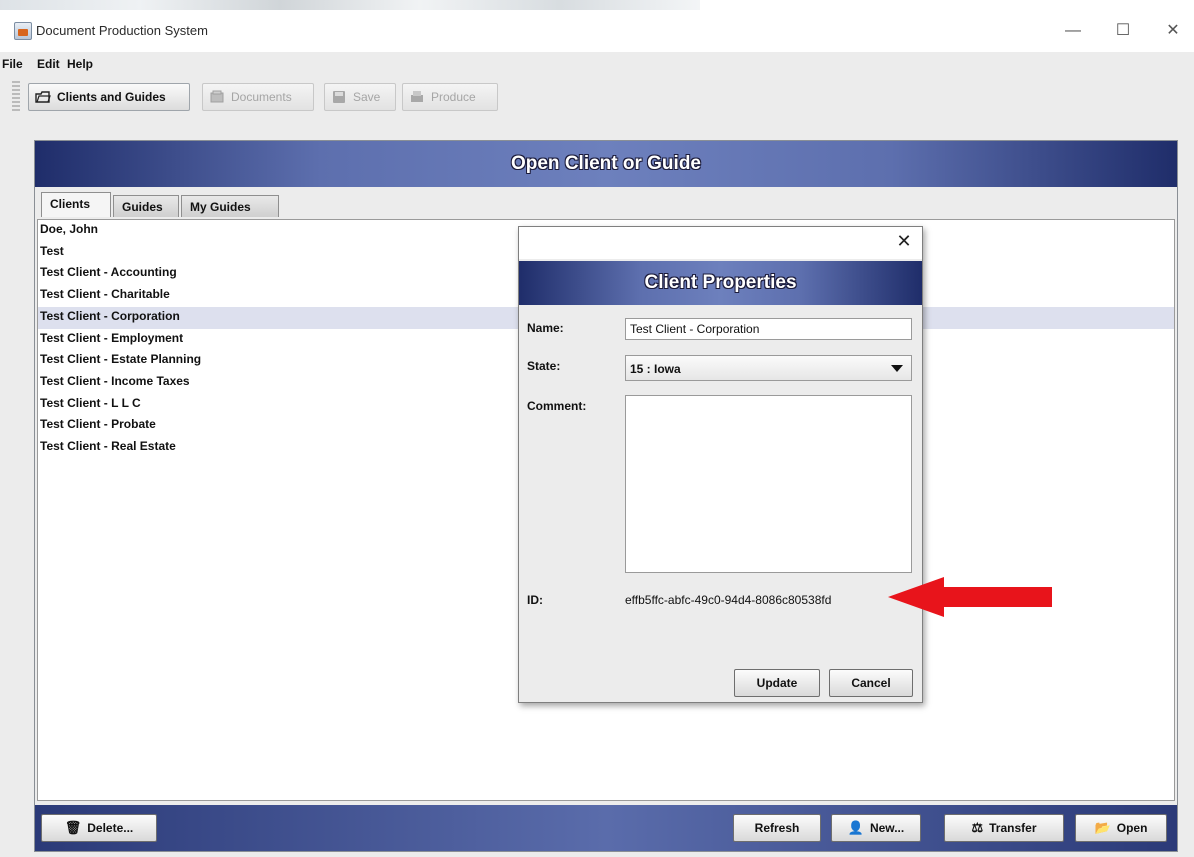 The width and height of the screenshot is (1194, 857). What do you see at coordinates (417, 97) in the screenshot?
I see `produce-icon` at bounding box center [417, 97].